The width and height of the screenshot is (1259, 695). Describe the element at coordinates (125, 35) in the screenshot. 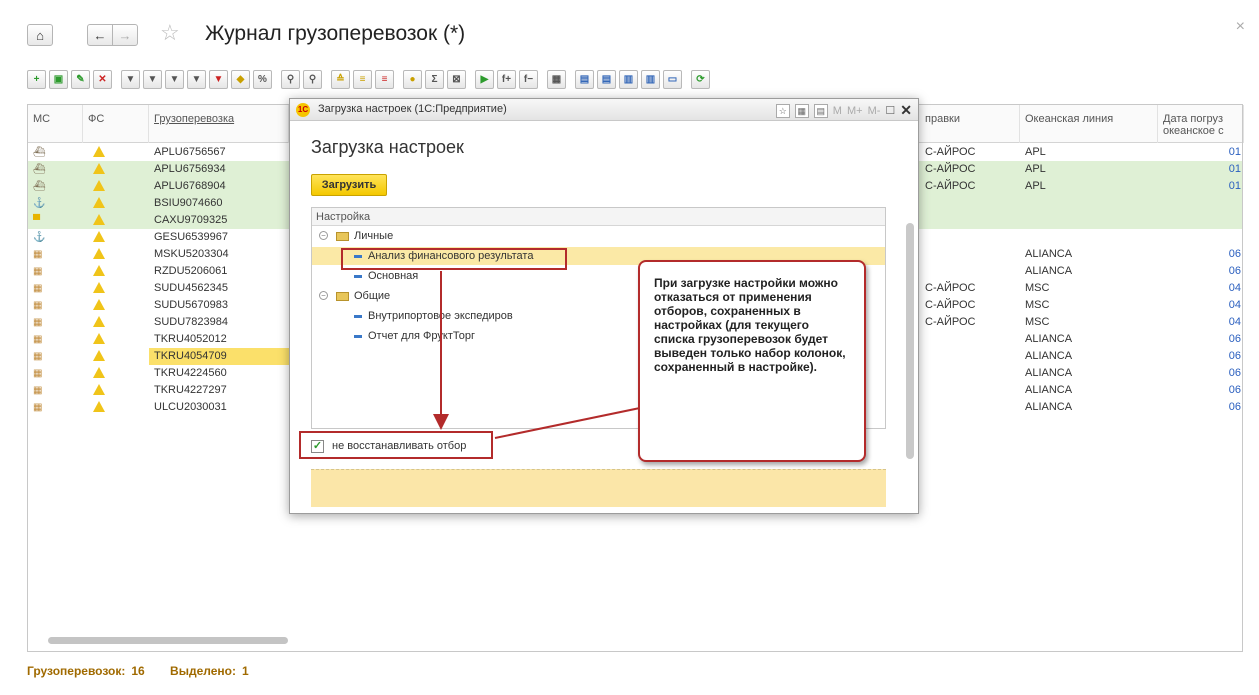

I see `forward-button: →` at that location.